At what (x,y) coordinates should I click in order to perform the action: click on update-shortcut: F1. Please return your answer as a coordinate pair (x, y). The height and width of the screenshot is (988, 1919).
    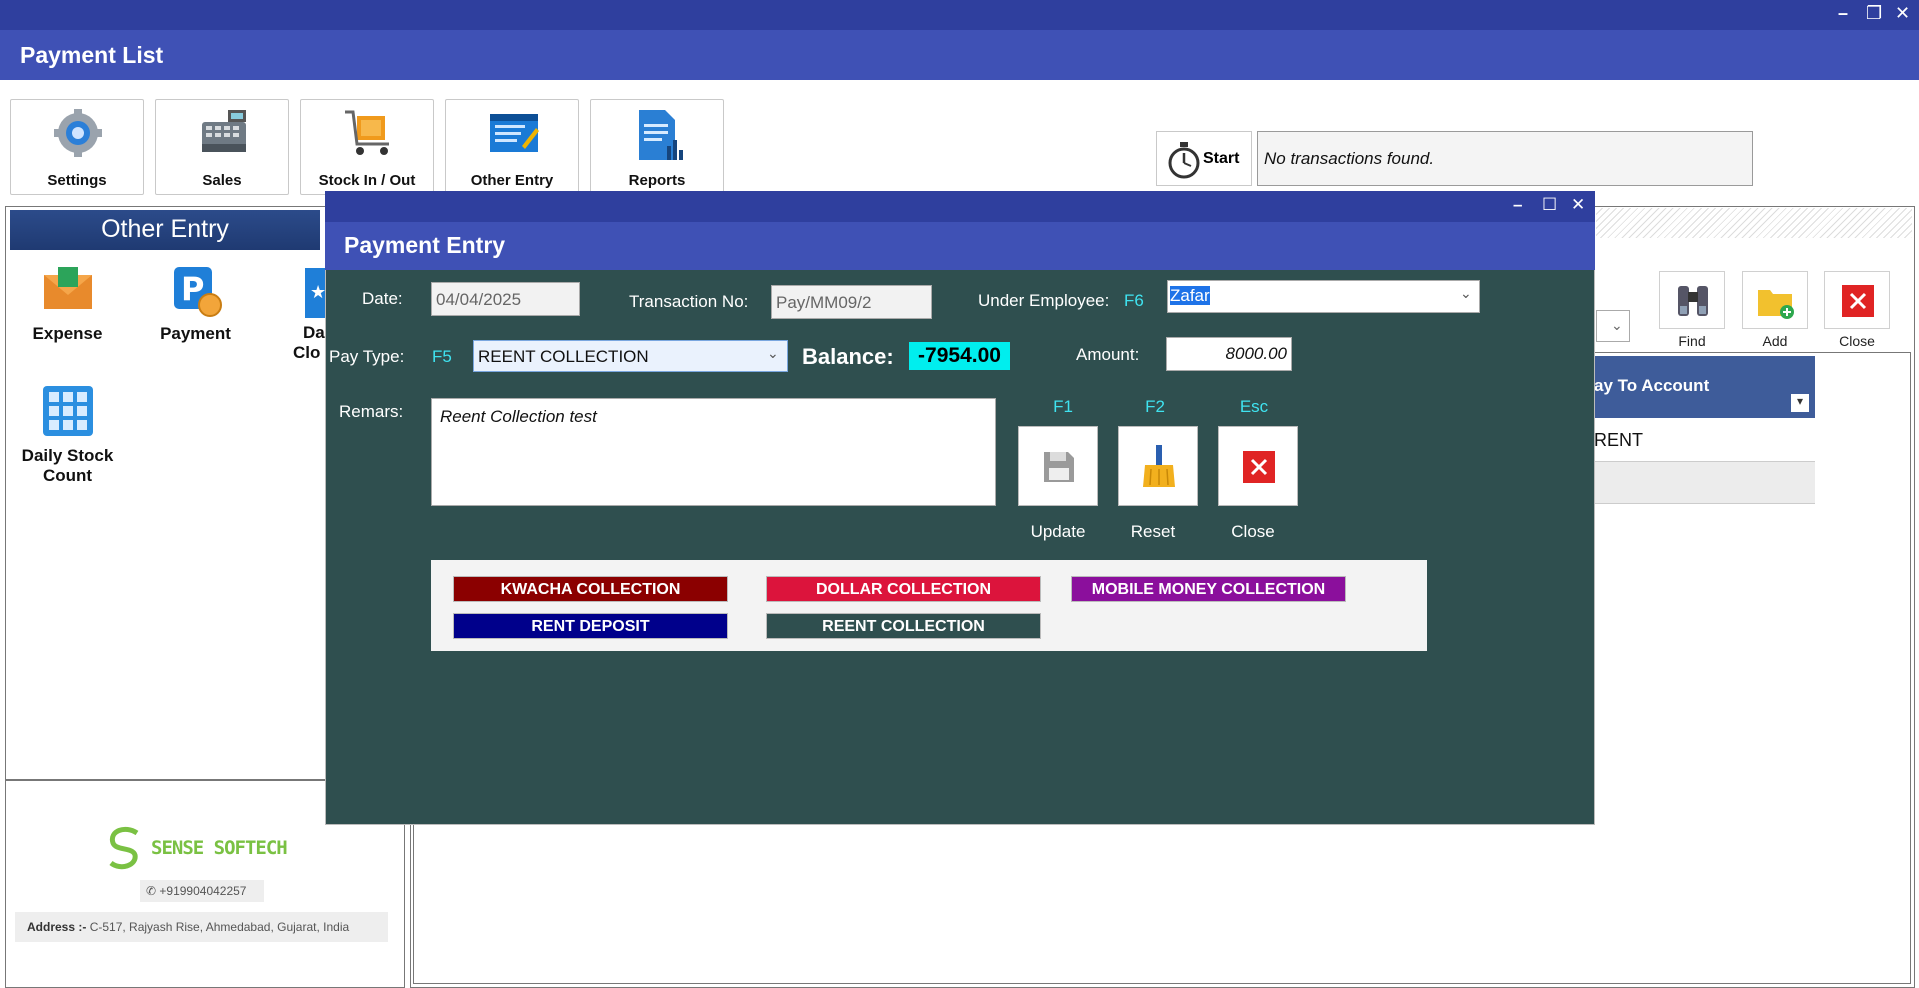
    Looking at the image, I should click on (1063, 406).